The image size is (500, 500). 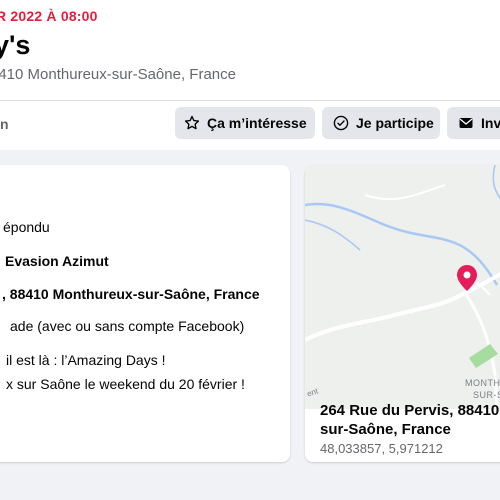 I want to click on description-line-1: il est là : l’Amazing Days !, so click(x=86, y=360).